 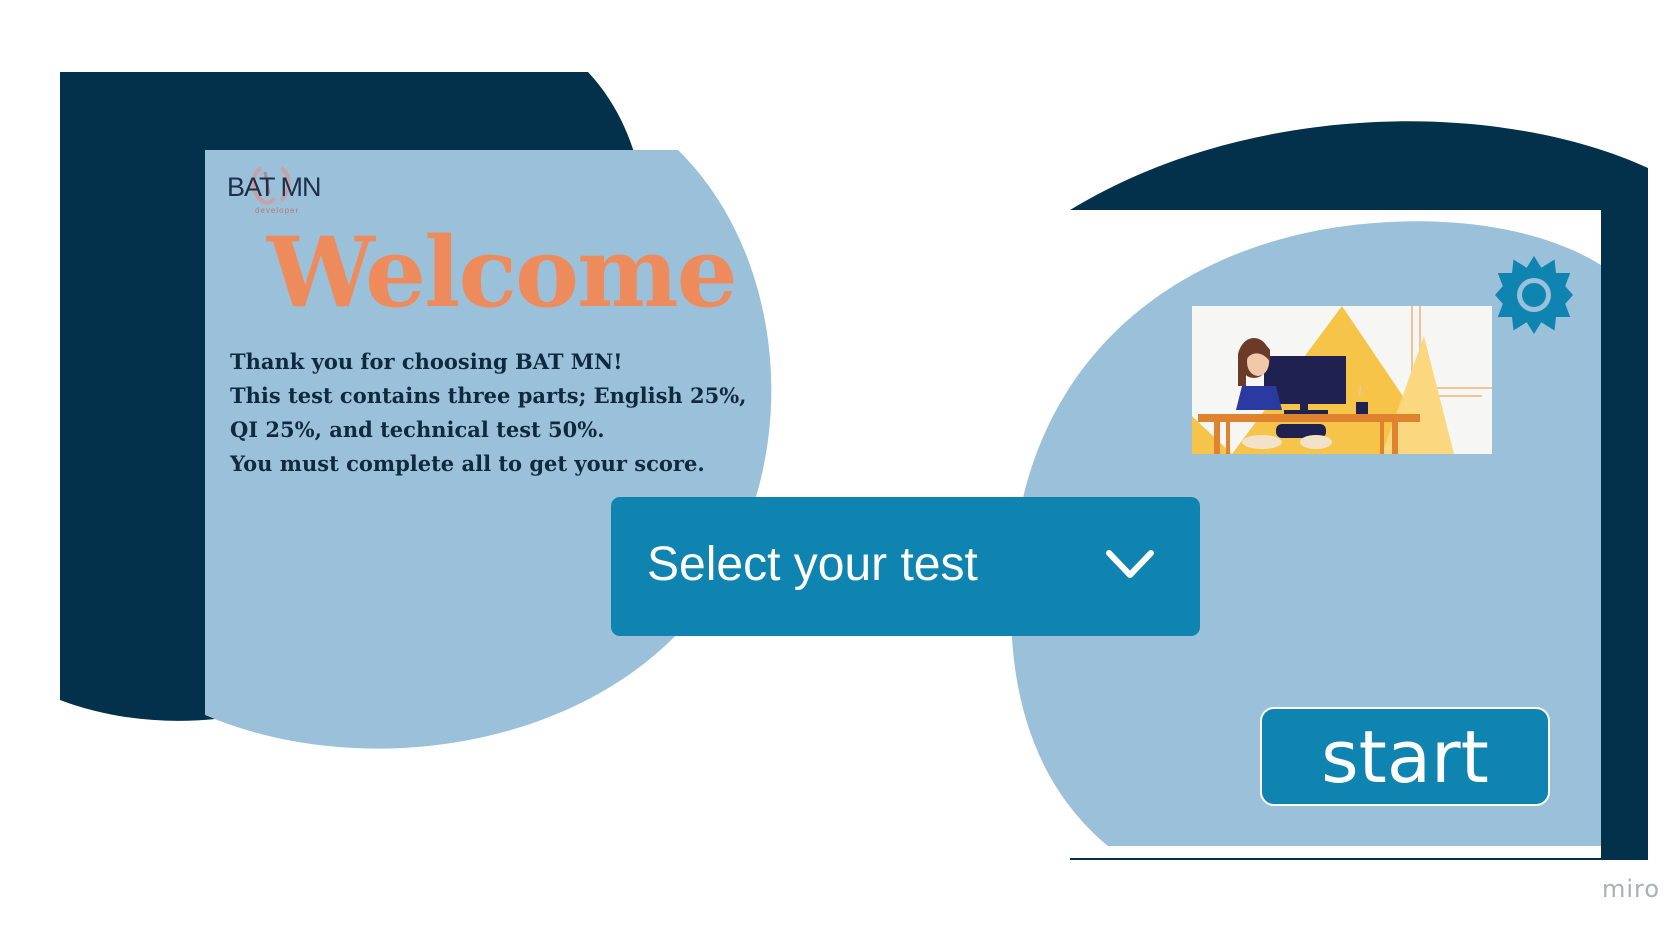 I want to click on illustration-drawing, so click(x=1342, y=380).